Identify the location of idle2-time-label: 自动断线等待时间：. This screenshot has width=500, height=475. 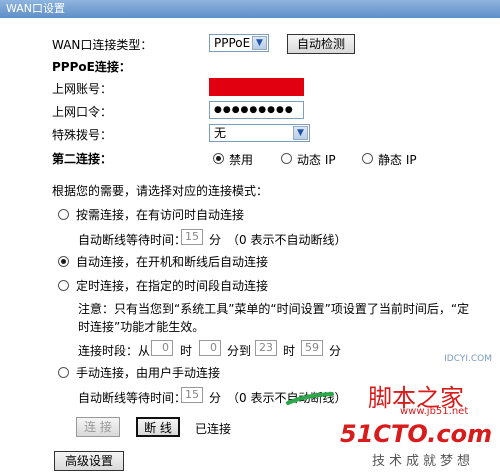
(132, 398).